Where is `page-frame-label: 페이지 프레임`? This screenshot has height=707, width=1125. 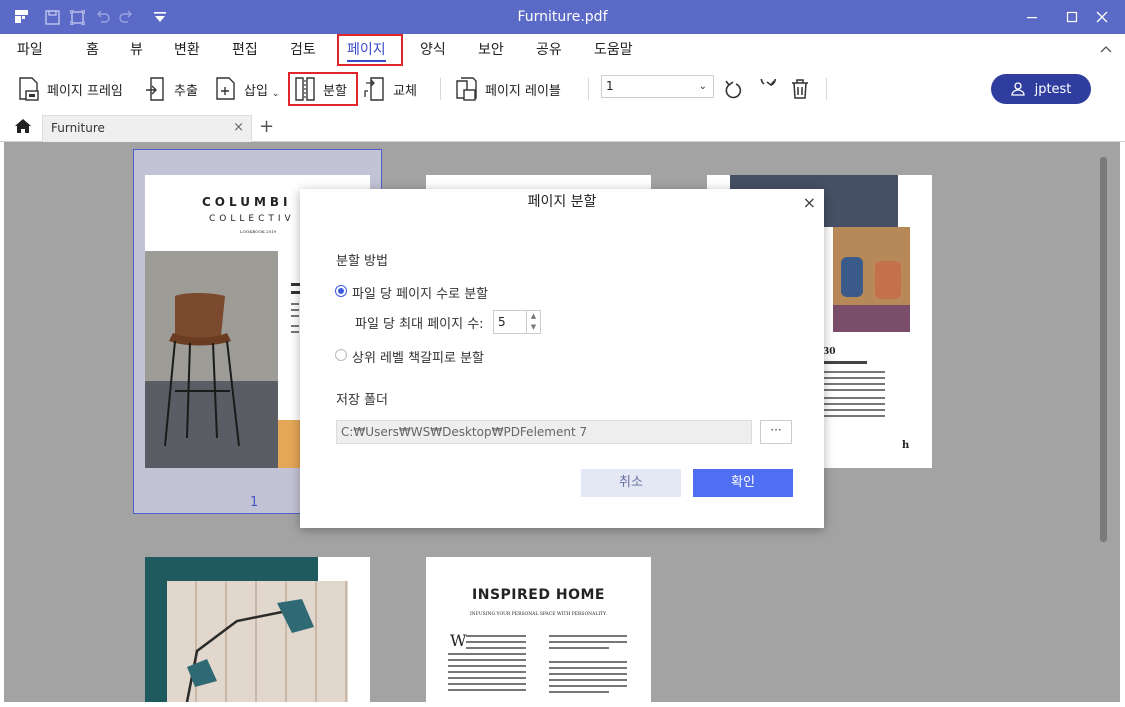 page-frame-label: 페이지 프레임 is located at coordinates (85, 91).